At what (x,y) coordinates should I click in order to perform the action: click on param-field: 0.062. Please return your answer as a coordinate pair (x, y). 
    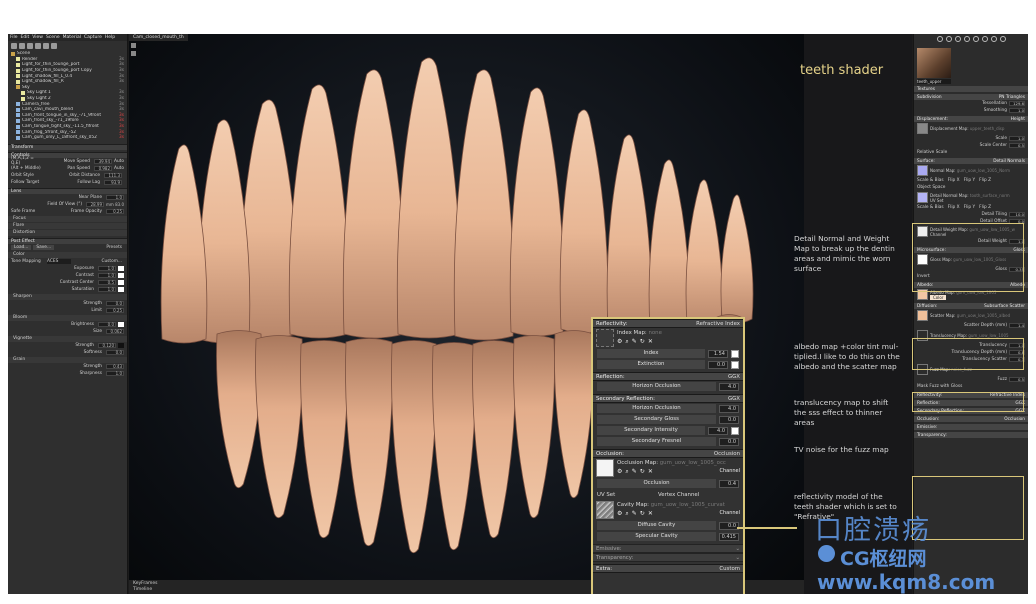
    Looking at the image, I should click on (115, 331).